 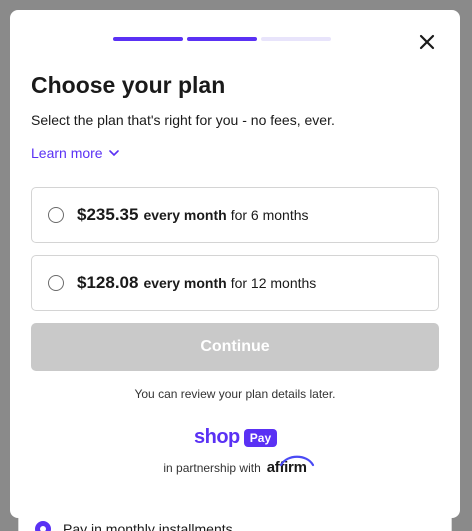 I want to click on learn-more-label: Learn more, so click(x=67, y=153).